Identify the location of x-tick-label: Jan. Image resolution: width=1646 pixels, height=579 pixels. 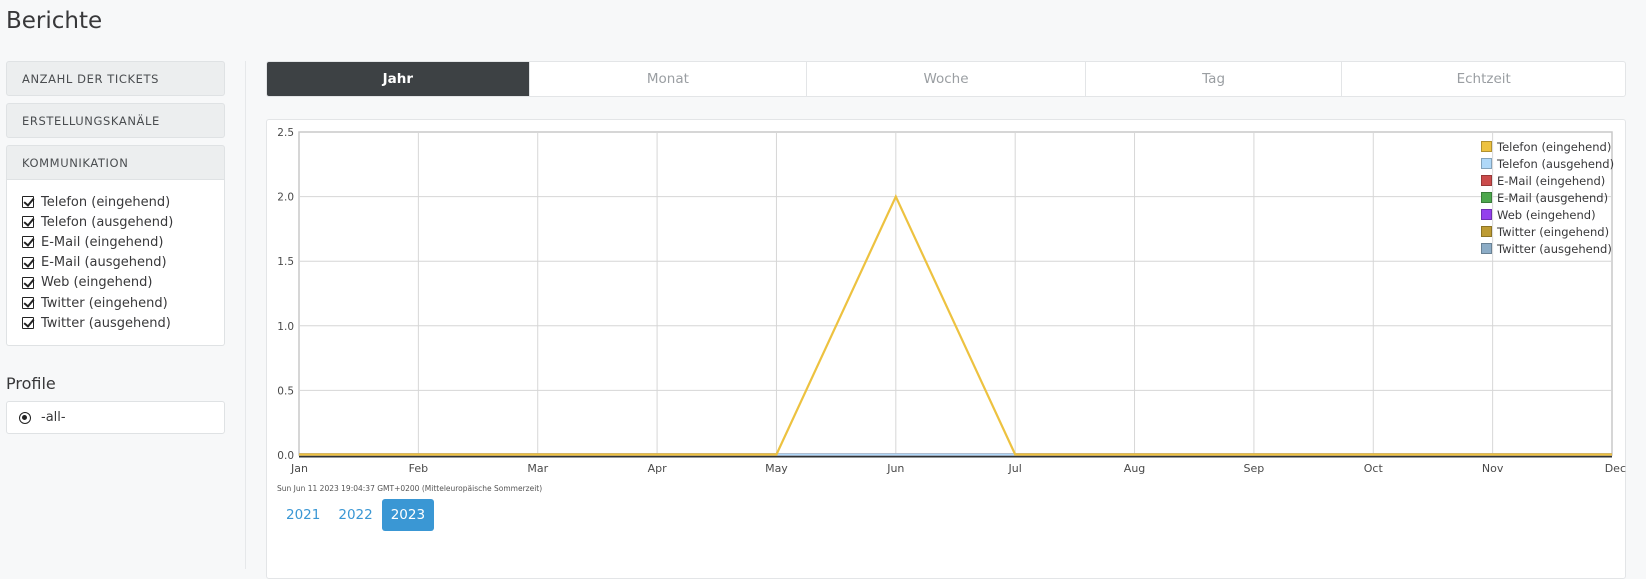
(299, 468).